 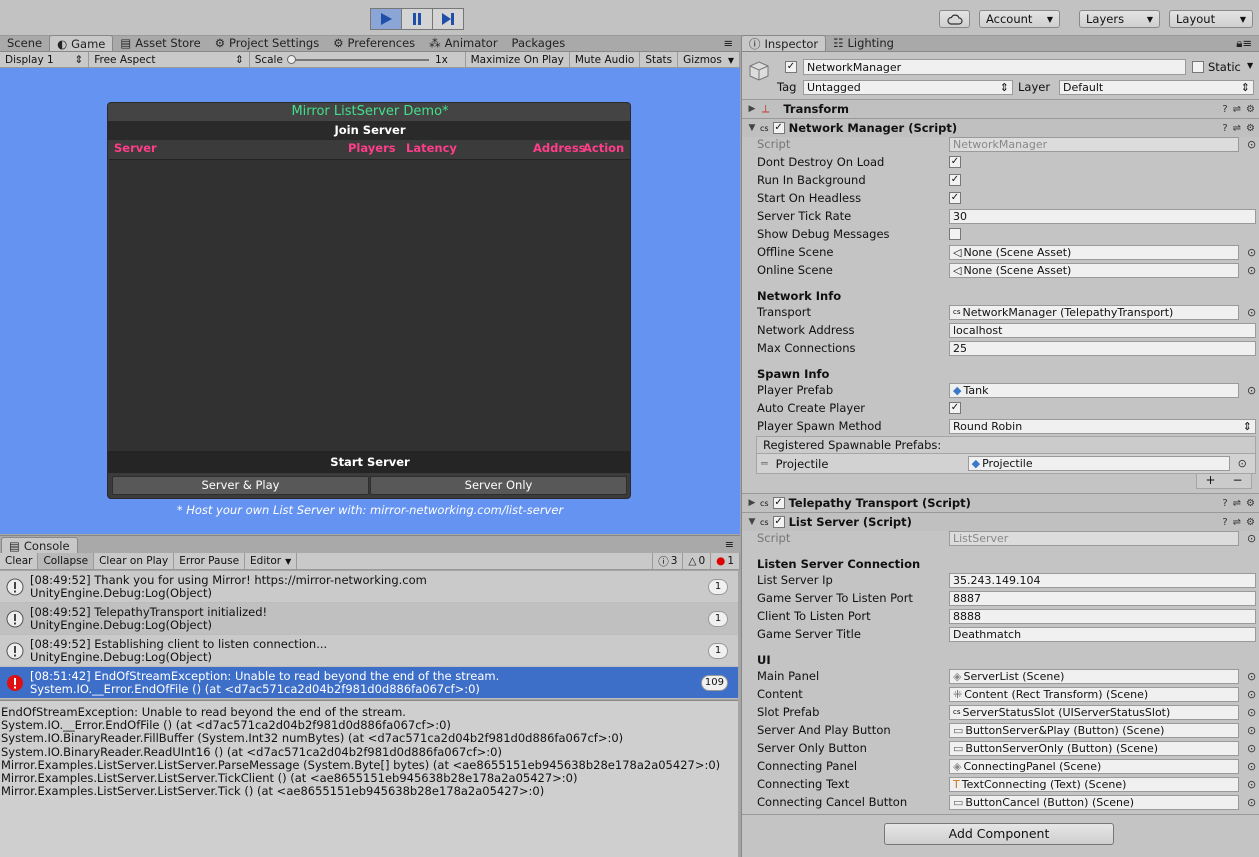 I want to click on server-only-button: Server Only, so click(x=498, y=485).